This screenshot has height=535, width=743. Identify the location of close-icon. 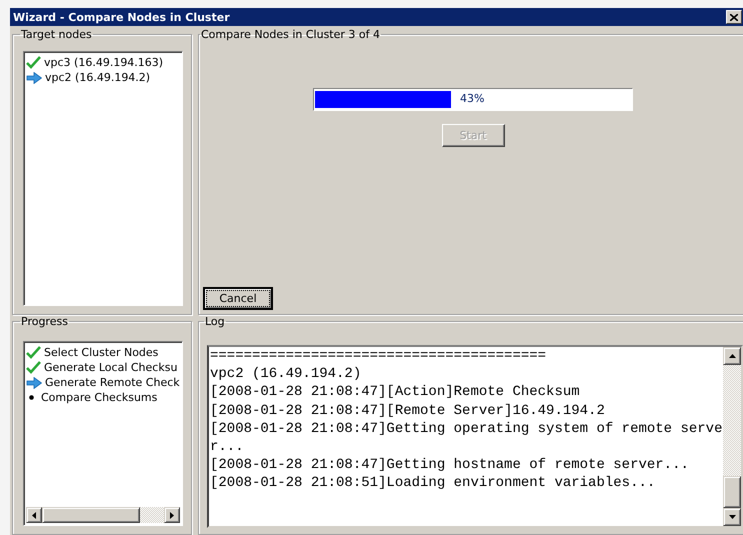
(734, 17).